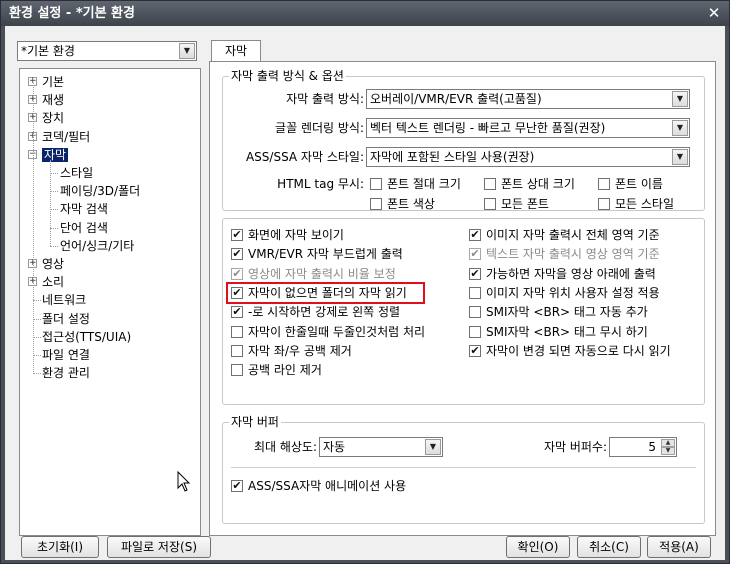 This screenshot has width=730, height=564. I want to click on subtitle-option-checkbox: 공백 라인 제거, so click(276, 370).